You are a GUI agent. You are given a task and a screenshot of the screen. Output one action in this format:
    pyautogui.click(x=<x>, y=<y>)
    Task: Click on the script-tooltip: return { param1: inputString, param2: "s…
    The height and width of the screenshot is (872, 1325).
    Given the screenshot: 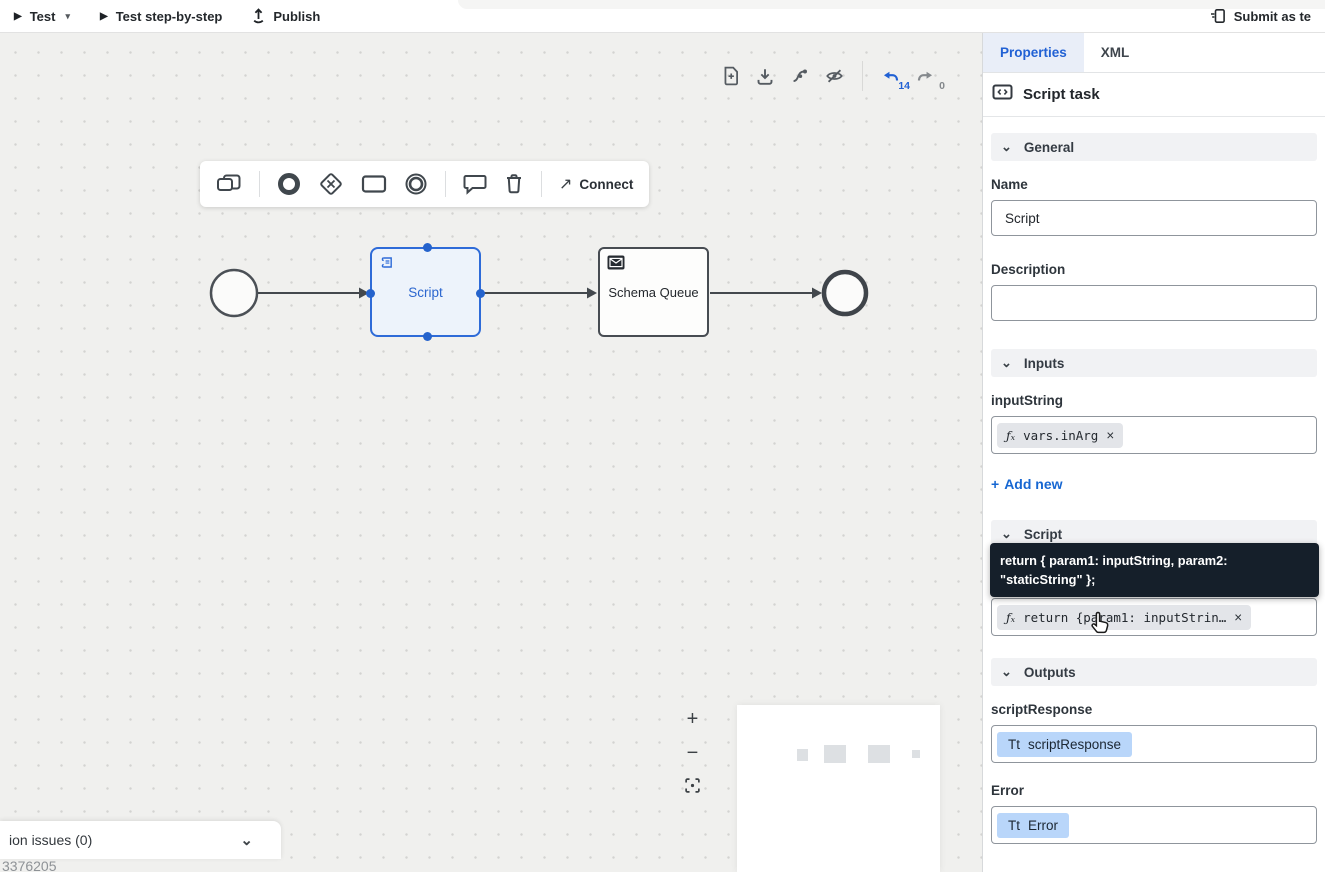 What is the action you would take?
    pyautogui.click(x=1154, y=570)
    